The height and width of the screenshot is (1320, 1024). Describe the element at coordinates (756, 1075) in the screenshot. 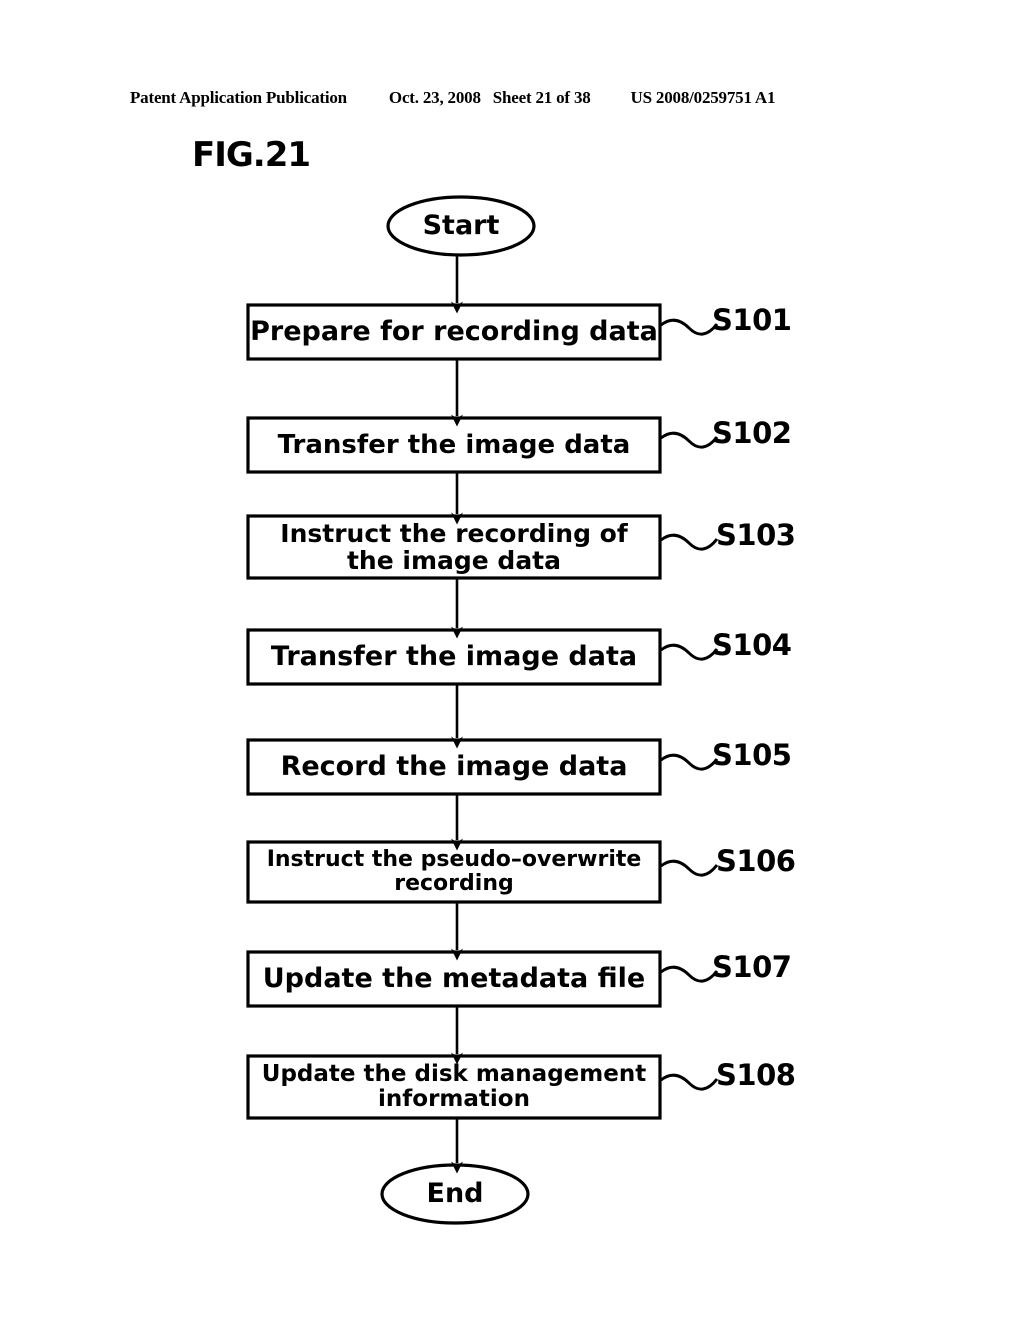

I see `step-ref-s108: S108` at that location.